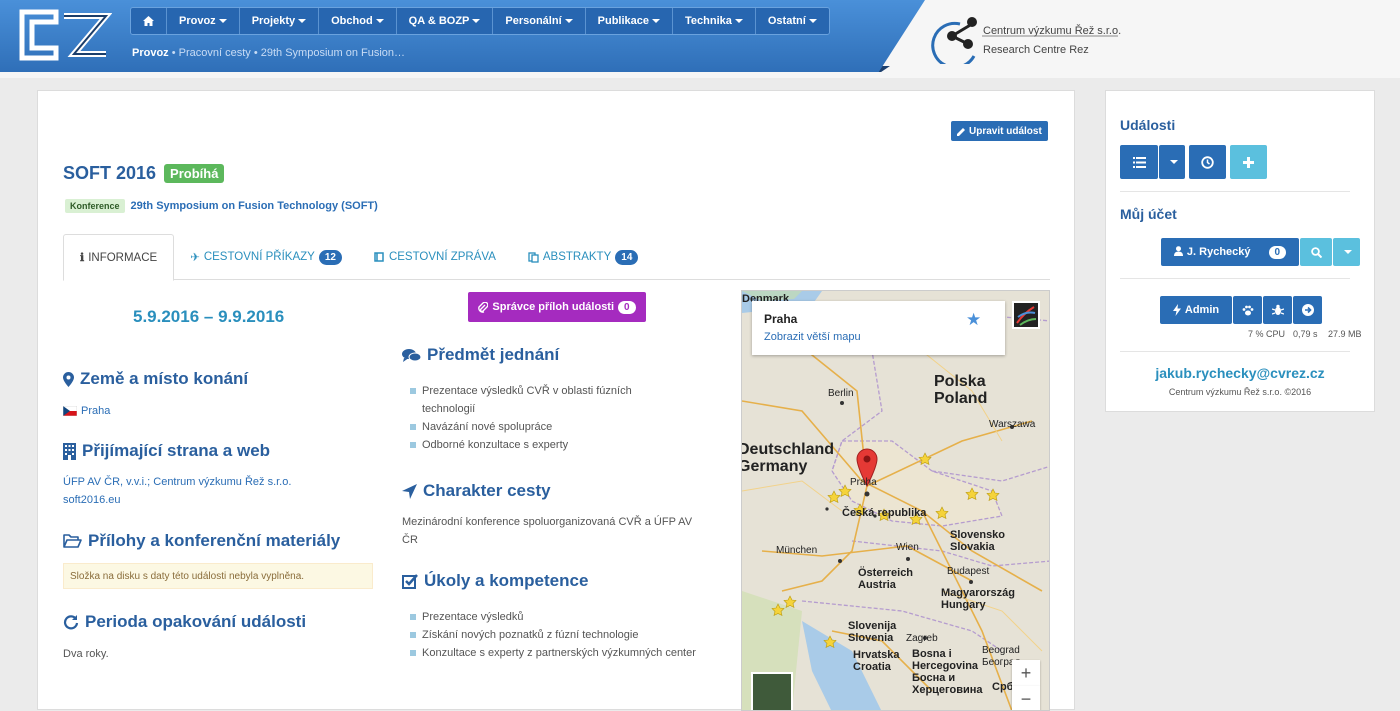 The image size is (1400, 711). What do you see at coordinates (506, 580) in the screenshot?
I see `section-title: Úkoly a kompetence` at bounding box center [506, 580].